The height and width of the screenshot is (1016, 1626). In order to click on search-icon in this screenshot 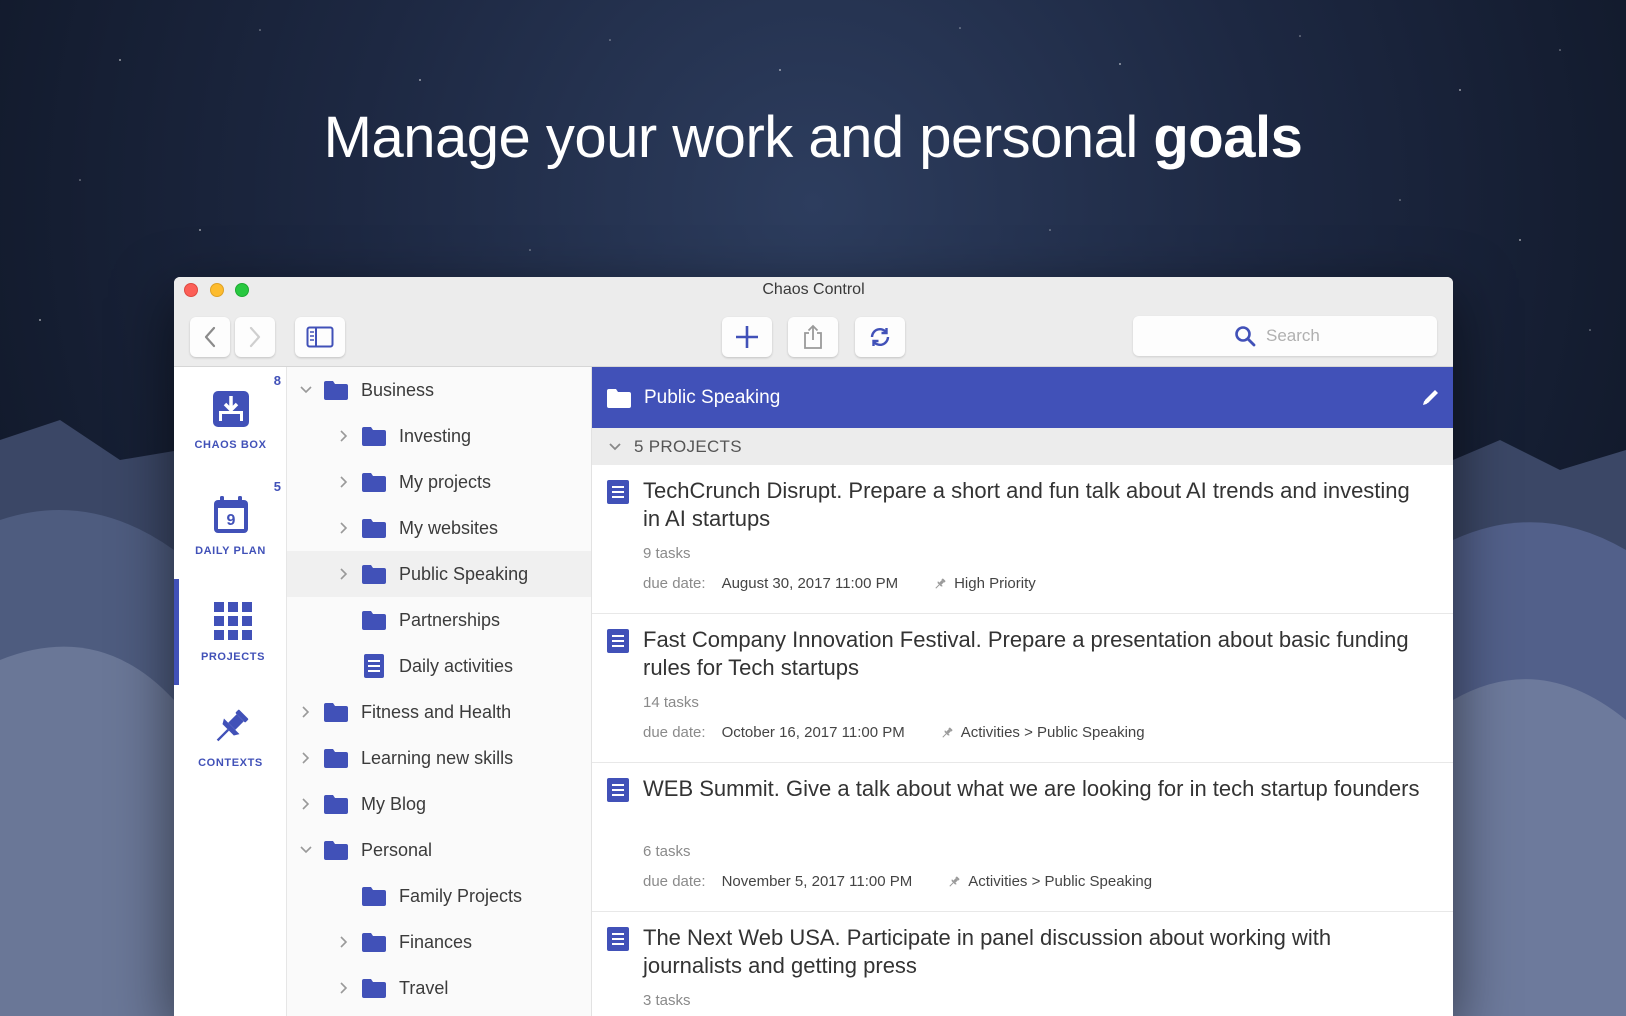, I will do `click(1245, 336)`.